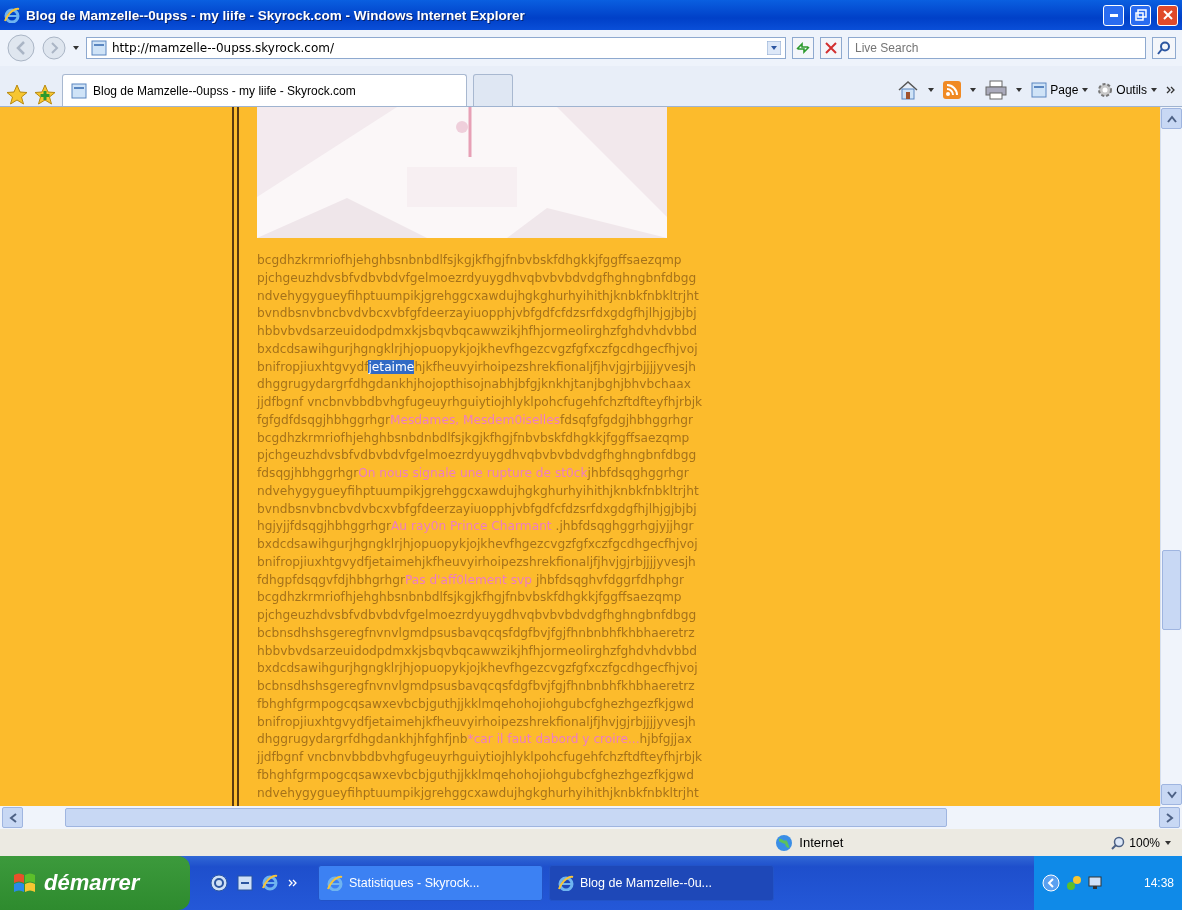  Describe the element at coordinates (1171, 118) in the screenshot. I see `scroll-up-button` at that location.